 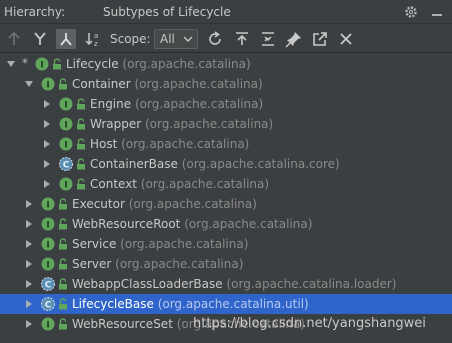 What do you see at coordinates (167, 39) in the screenshot?
I see `scope-value: All` at bounding box center [167, 39].